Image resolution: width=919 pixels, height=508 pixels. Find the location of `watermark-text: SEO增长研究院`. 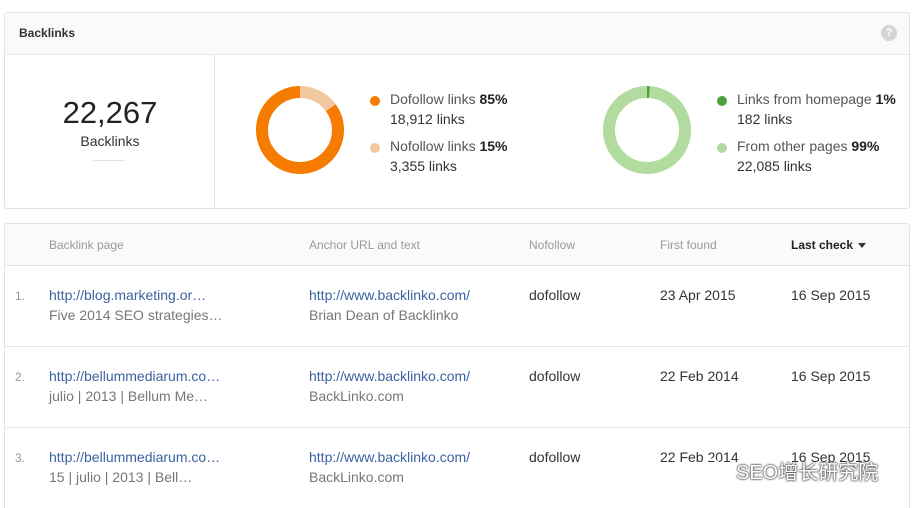

watermark-text: SEO增长研究院 is located at coordinates (807, 473).